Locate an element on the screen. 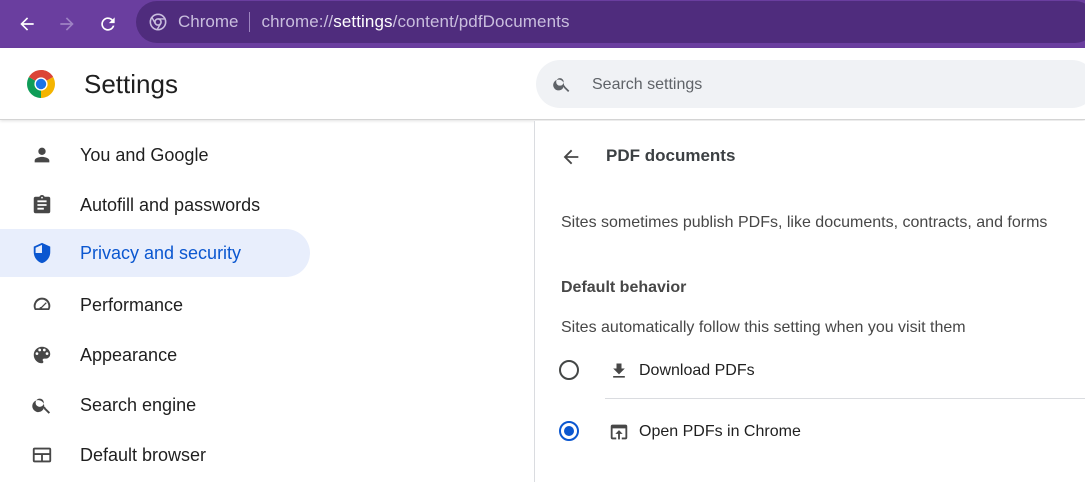 The height and width of the screenshot is (482, 1085). speedometer-icon is located at coordinates (42, 305).